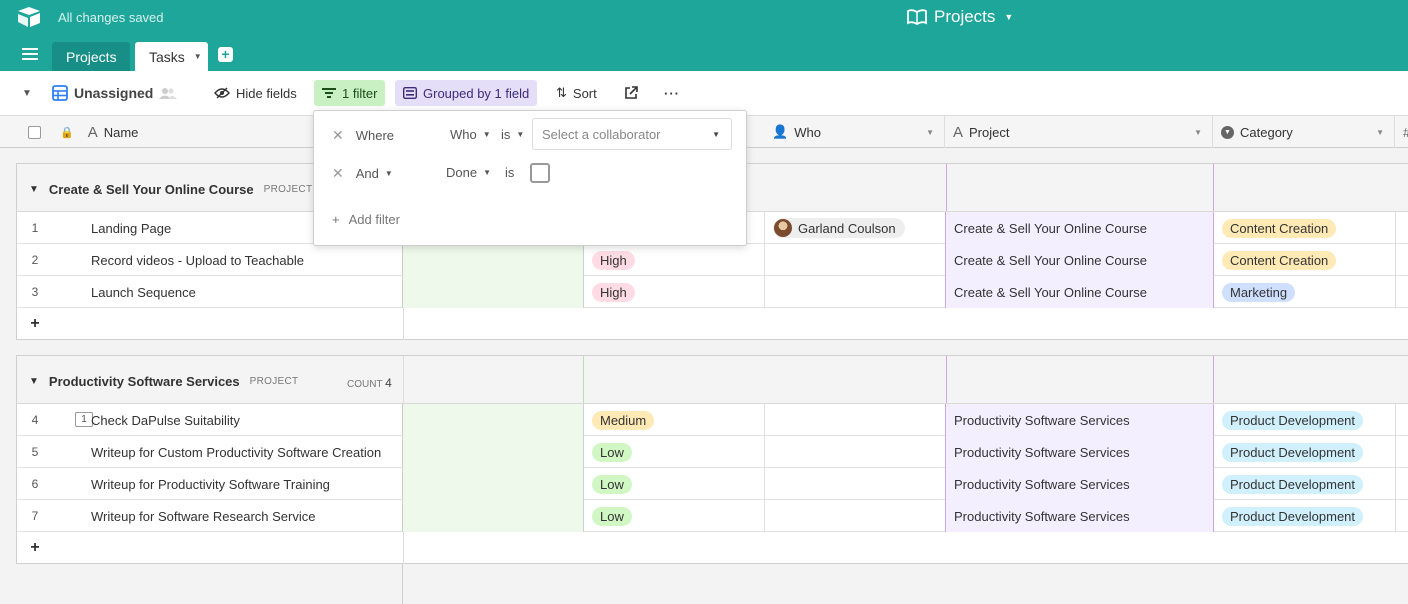 The height and width of the screenshot is (604, 1408). I want to click on cell-name: Launch Sequence, so click(228, 292).